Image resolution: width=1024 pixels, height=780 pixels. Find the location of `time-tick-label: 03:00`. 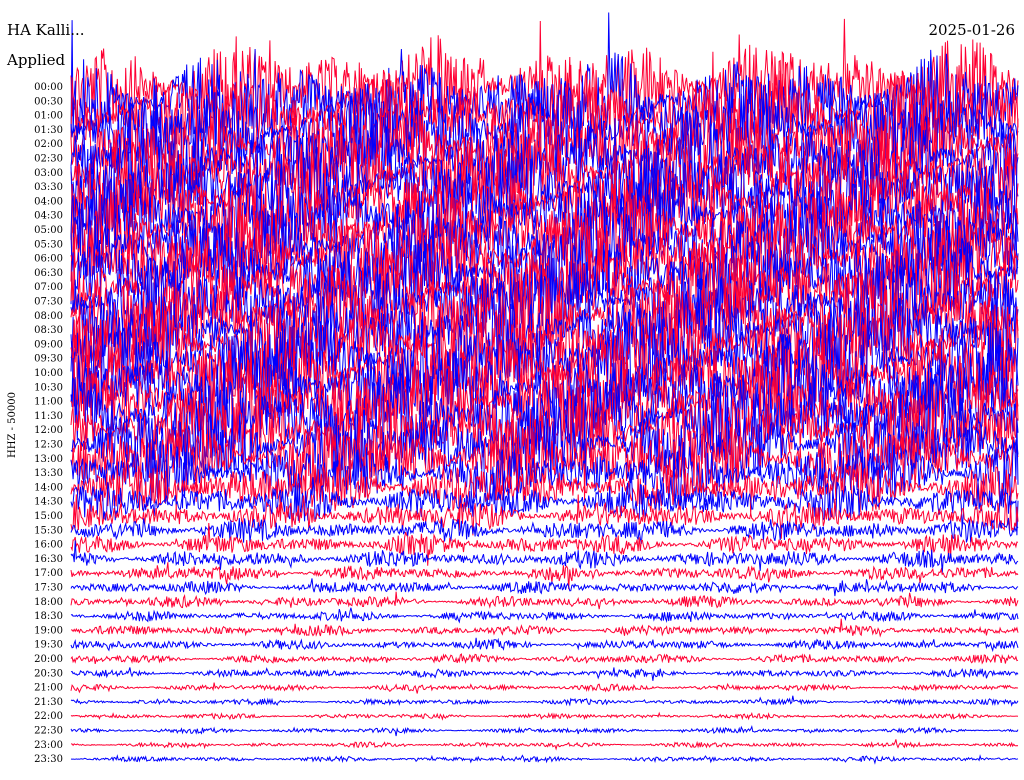

time-tick-label: 03:00 is located at coordinates (48, 173).